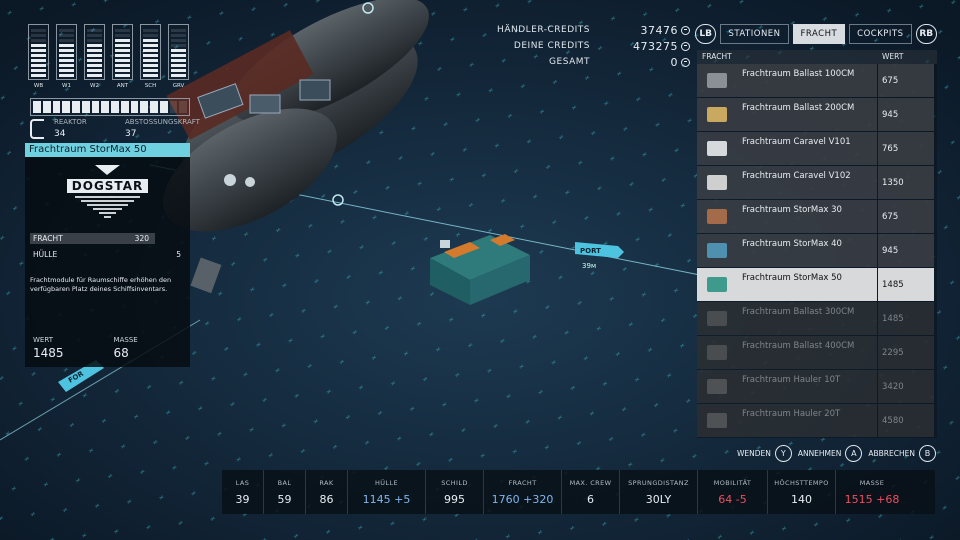 The width and height of the screenshot is (960, 540). I want to click on hint-label: ANNEHMEN, so click(819, 453).